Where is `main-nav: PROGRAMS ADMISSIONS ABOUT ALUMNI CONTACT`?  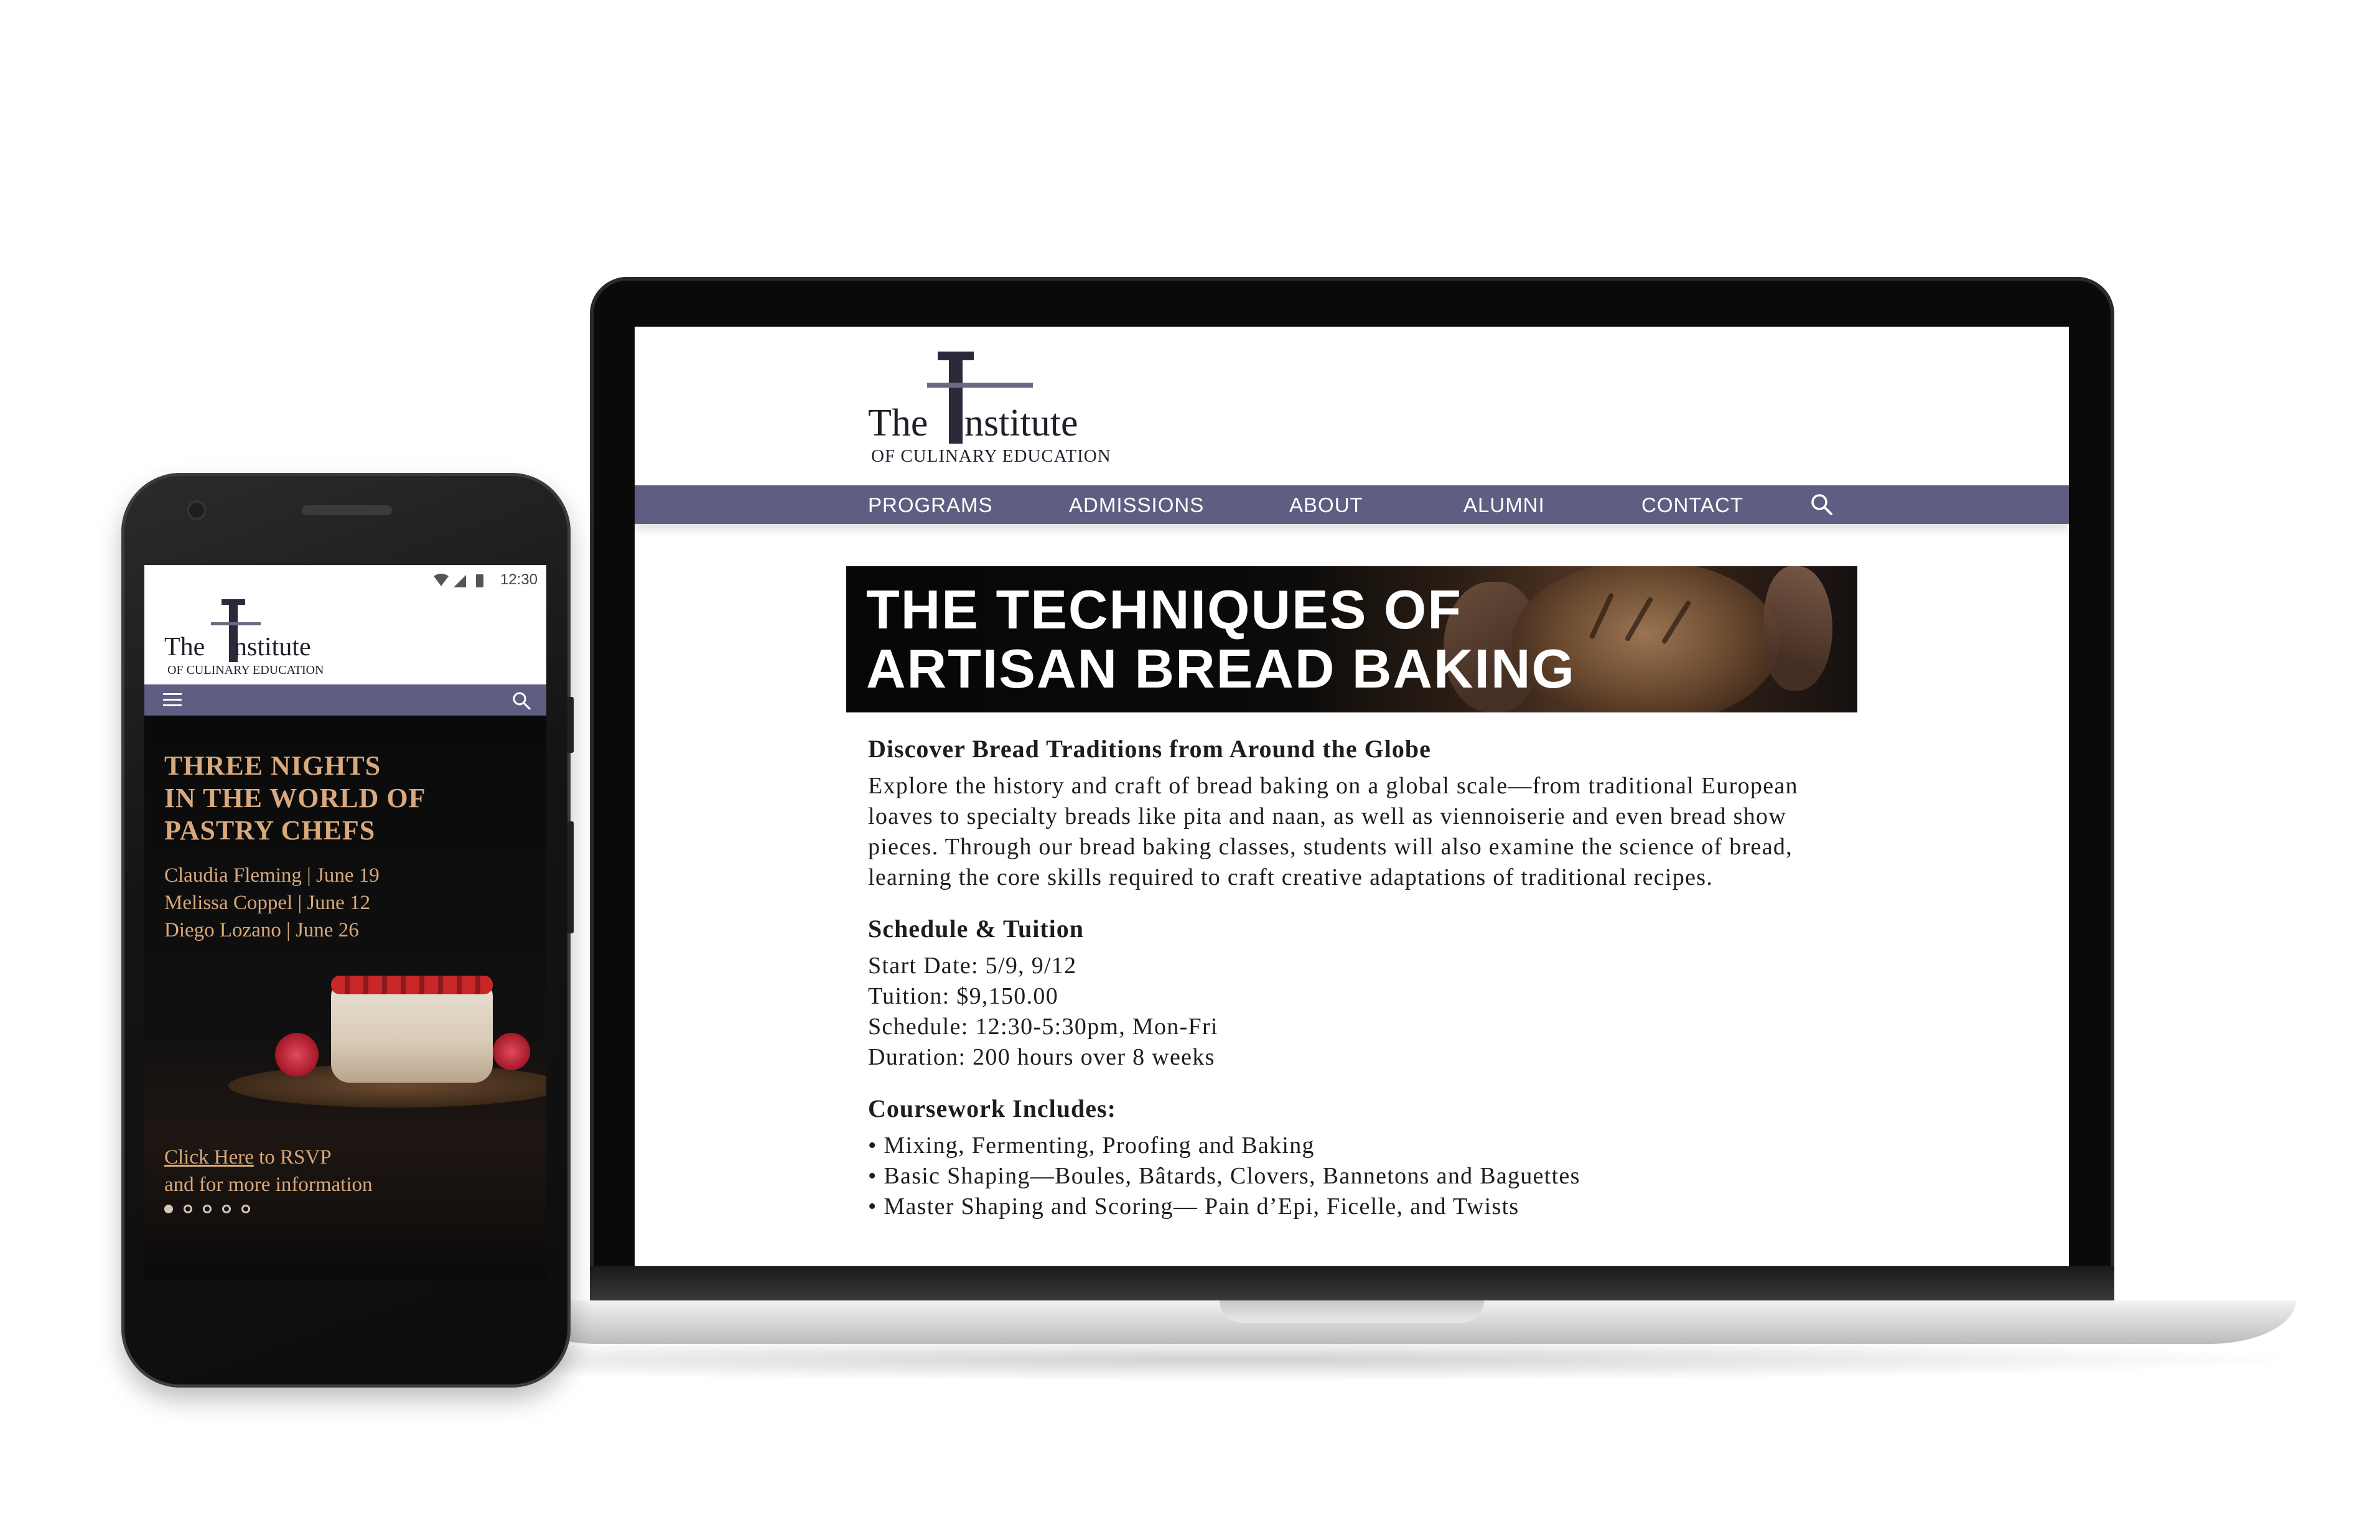 main-nav: PROGRAMS ADMISSIONS ABOUT ALUMNI CONTACT is located at coordinates (1352, 504).